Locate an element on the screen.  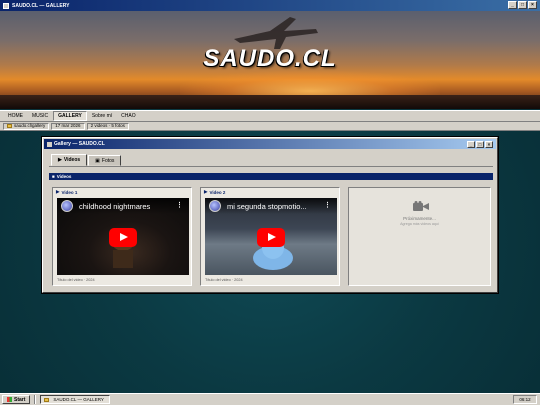
coming-soon-hint: Agrega más videos aquí is located at coordinates (419, 224).